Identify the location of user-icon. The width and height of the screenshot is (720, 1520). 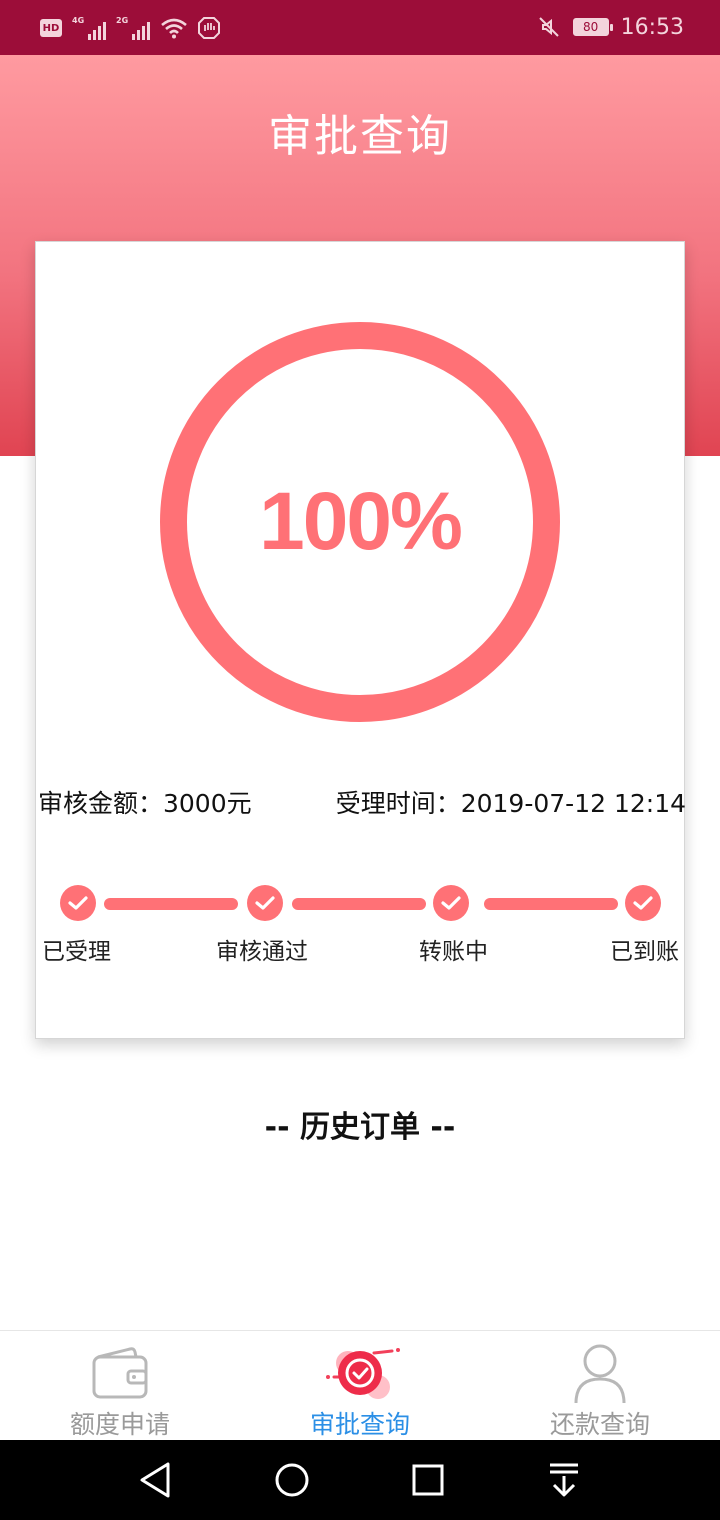
(600, 1374).